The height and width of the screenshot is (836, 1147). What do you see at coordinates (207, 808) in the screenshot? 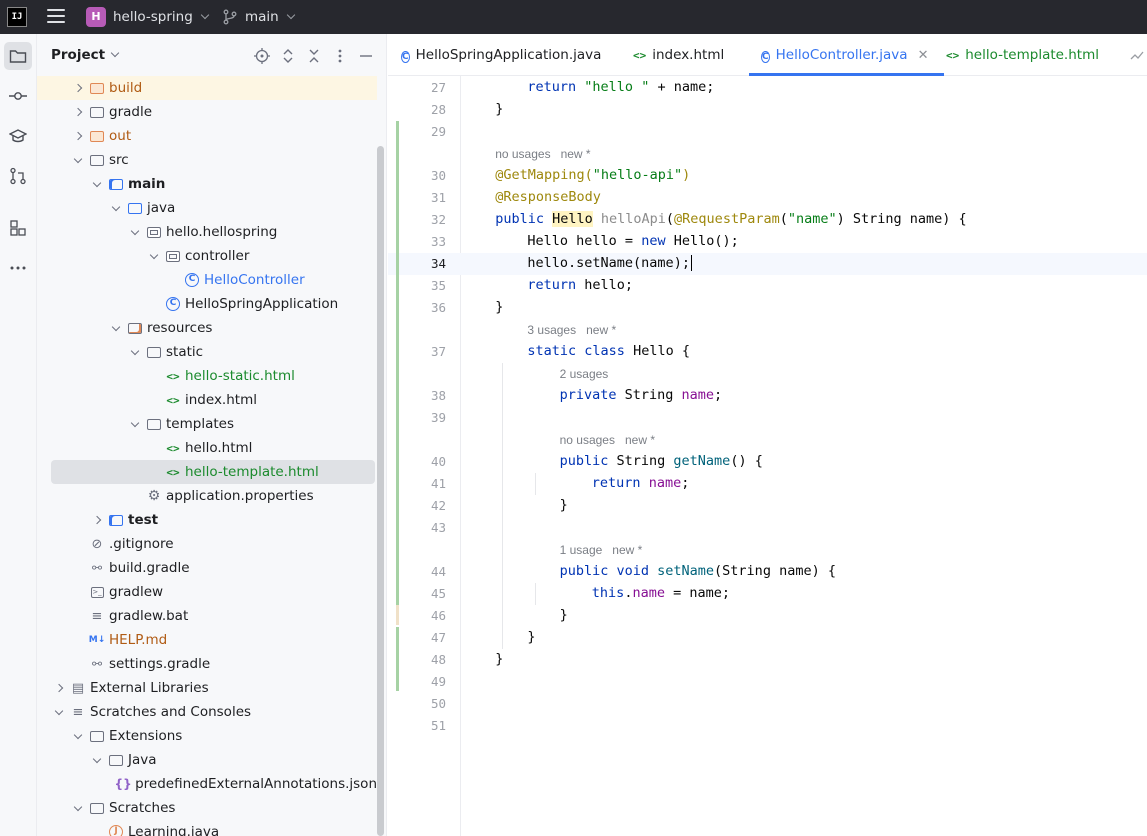
I see `tree-item: Scratches` at bounding box center [207, 808].